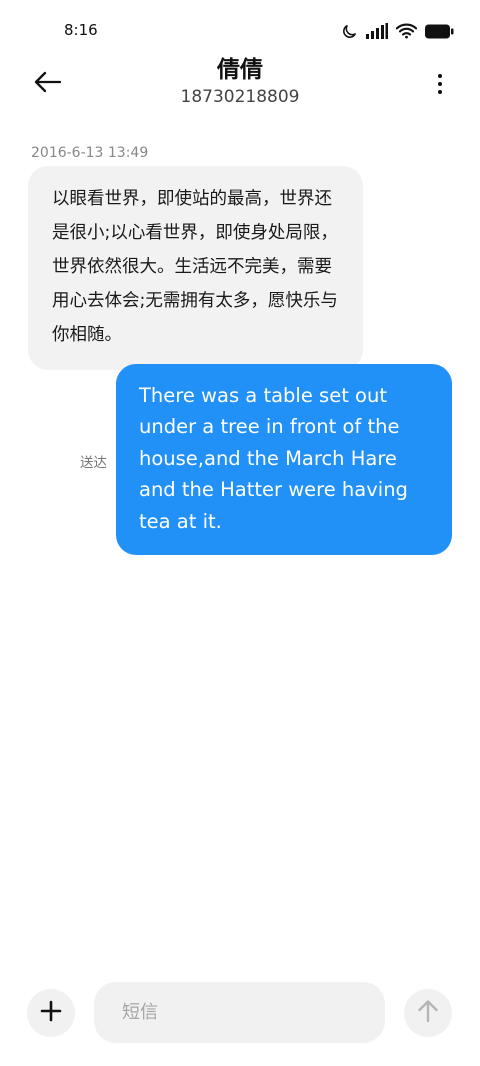 Image resolution: width=480 pixels, height=1066 pixels. What do you see at coordinates (93, 463) in the screenshot?
I see `delivery-status: 送达` at bounding box center [93, 463].